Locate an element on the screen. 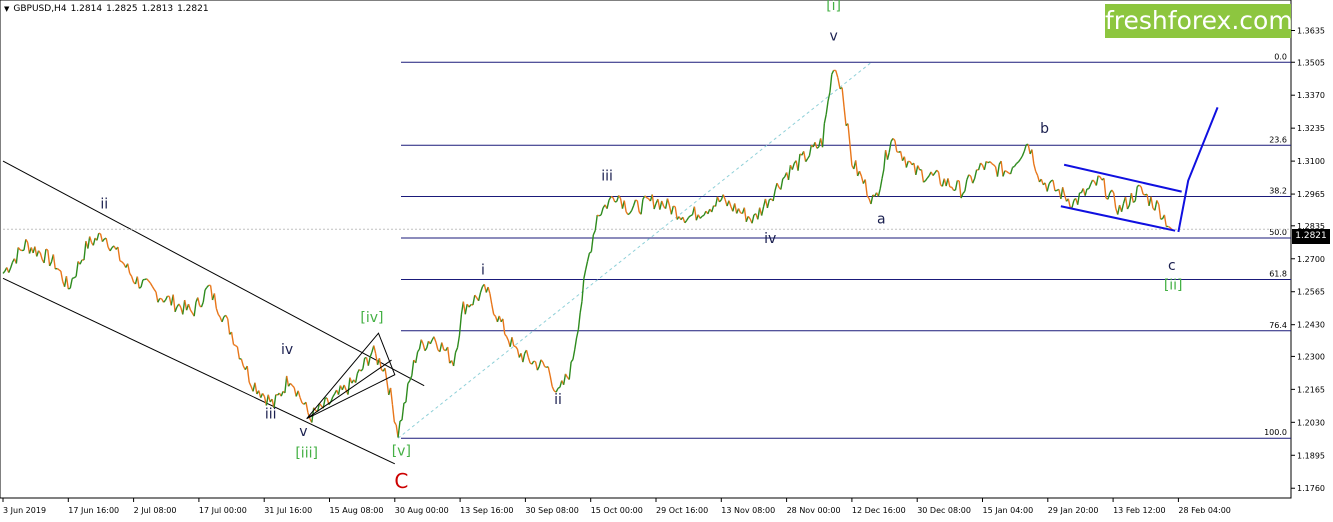 The width and height of the screenshot is (1333, 522). wave-label-17: [ii] is located at coordinates (1173, 285).